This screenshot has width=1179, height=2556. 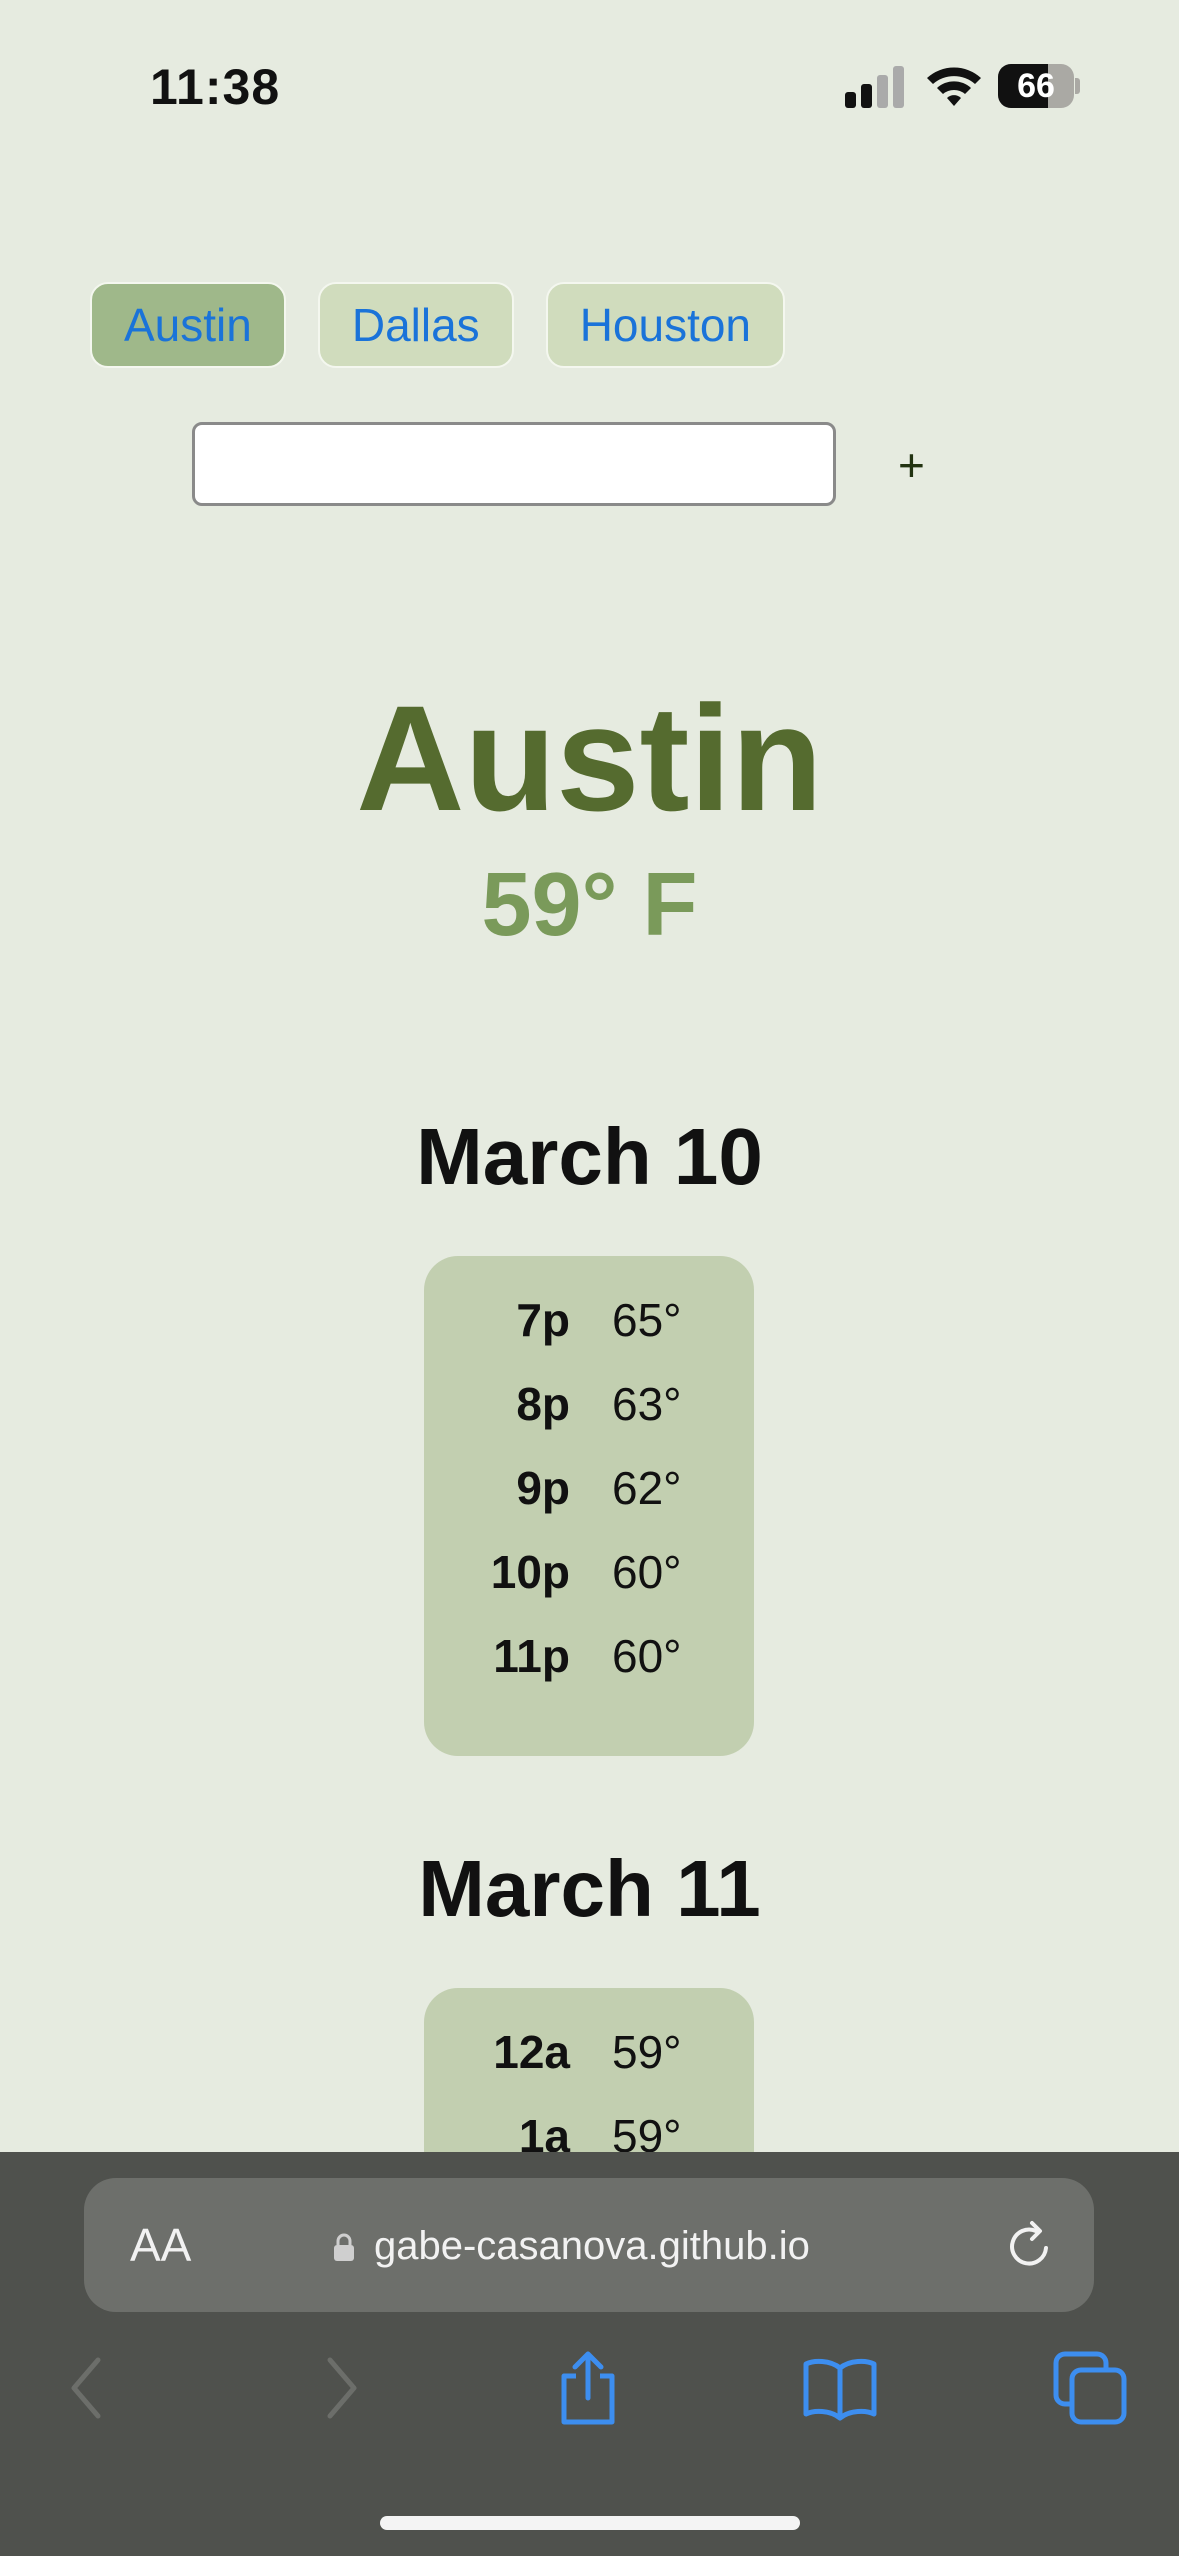 I want to click on tab-austin: Austin, so click(x=188, y=325).